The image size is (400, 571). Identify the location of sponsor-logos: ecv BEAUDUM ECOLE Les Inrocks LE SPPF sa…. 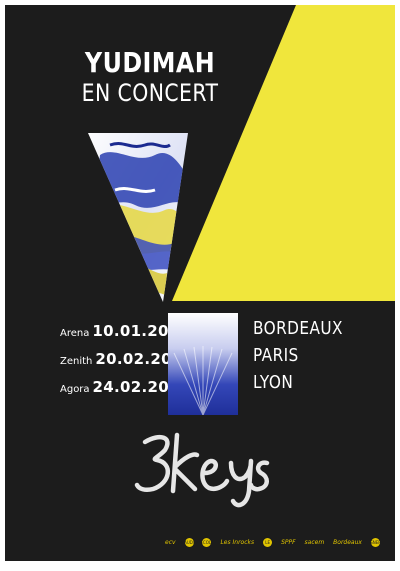
(273, 542).